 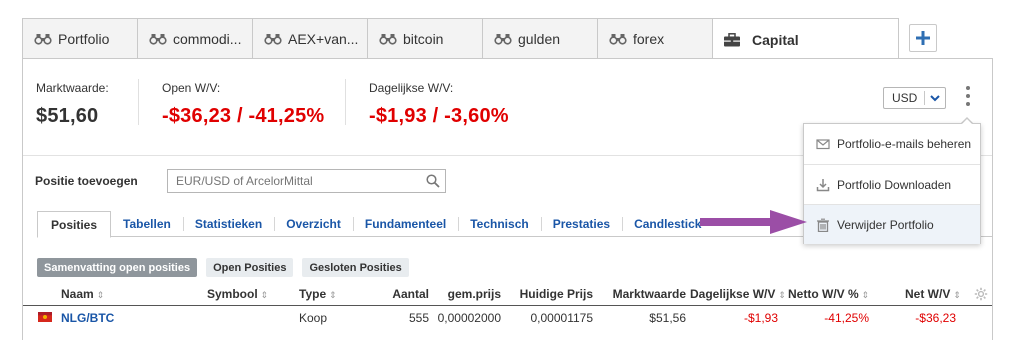 What do you see at coordinates (828, 294) in the screenshot?
I see `column-header-netto-pct: Netto W/V % ⇕` at bounding box center [828, 294].